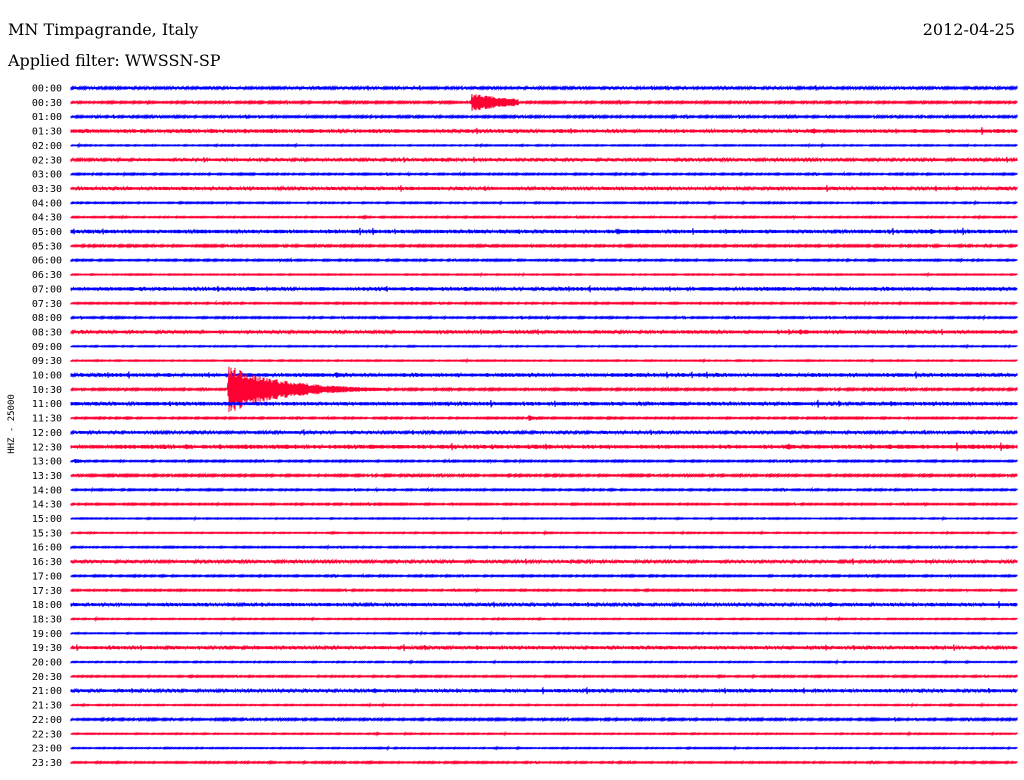 The width and height of the screenshot is (1024, 780). What do you see at coordinates (47, 706) in the screenshot?
I see `tick-label: 21:30` at bounding box center [47, 706].